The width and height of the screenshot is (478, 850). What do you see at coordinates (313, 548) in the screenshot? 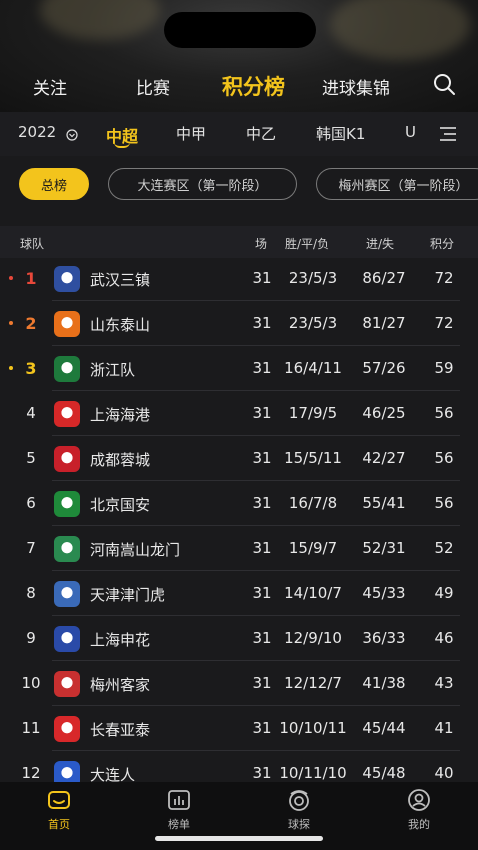
I see `row-wdl: 15/9/7` at bounding box center [313, 548].